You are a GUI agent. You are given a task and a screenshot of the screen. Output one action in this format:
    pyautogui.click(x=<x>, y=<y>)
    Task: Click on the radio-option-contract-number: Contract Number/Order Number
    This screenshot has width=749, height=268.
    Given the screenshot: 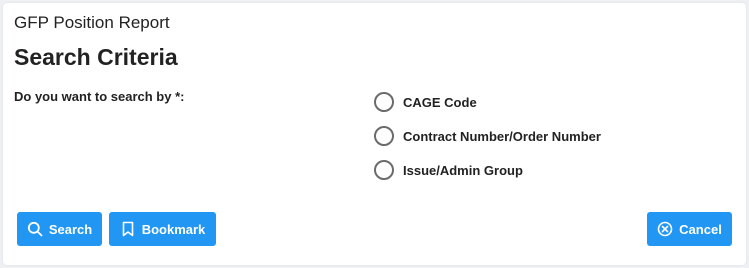 What is the action you would take?
    pyautogui.click(x=486, y=136)
    